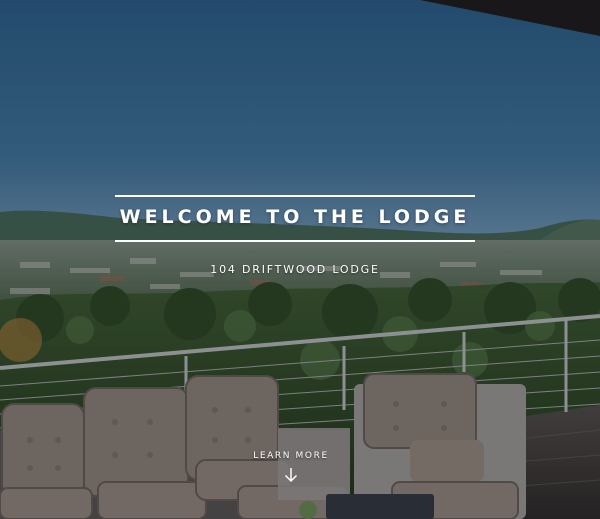 The width and height of the screenshot is (600, 519). Describe the element at coordinates (291, 456) in the screenshot. I see `learn-more-label: LEARN MORE` at that location.